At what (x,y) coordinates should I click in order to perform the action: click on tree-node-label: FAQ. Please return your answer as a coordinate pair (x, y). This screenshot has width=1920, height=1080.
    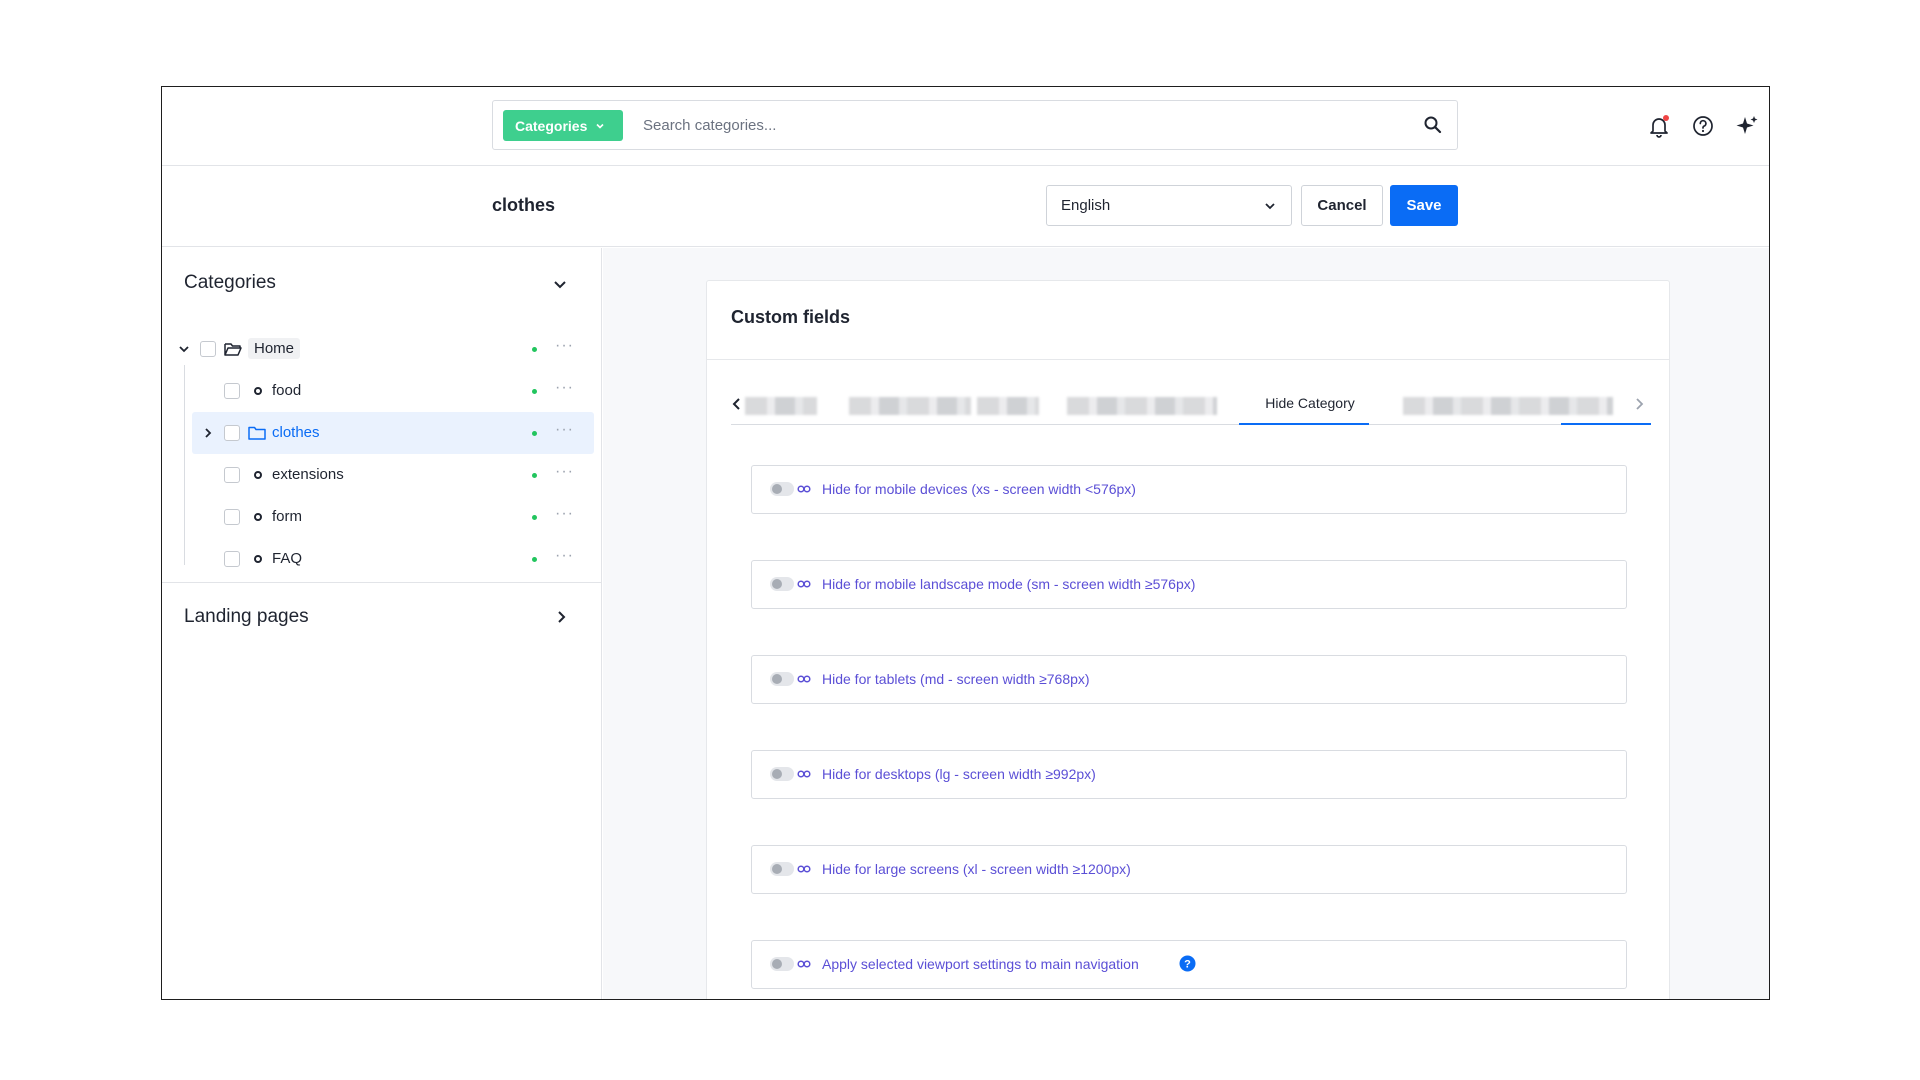
    Looking at the image, I should click on (287, 558).